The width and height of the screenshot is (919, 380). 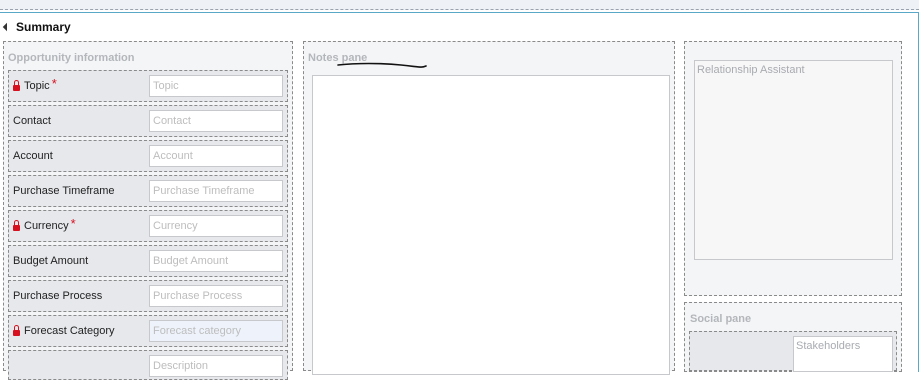 I want to click on field-label: Currency, so click(x=46, y=226).